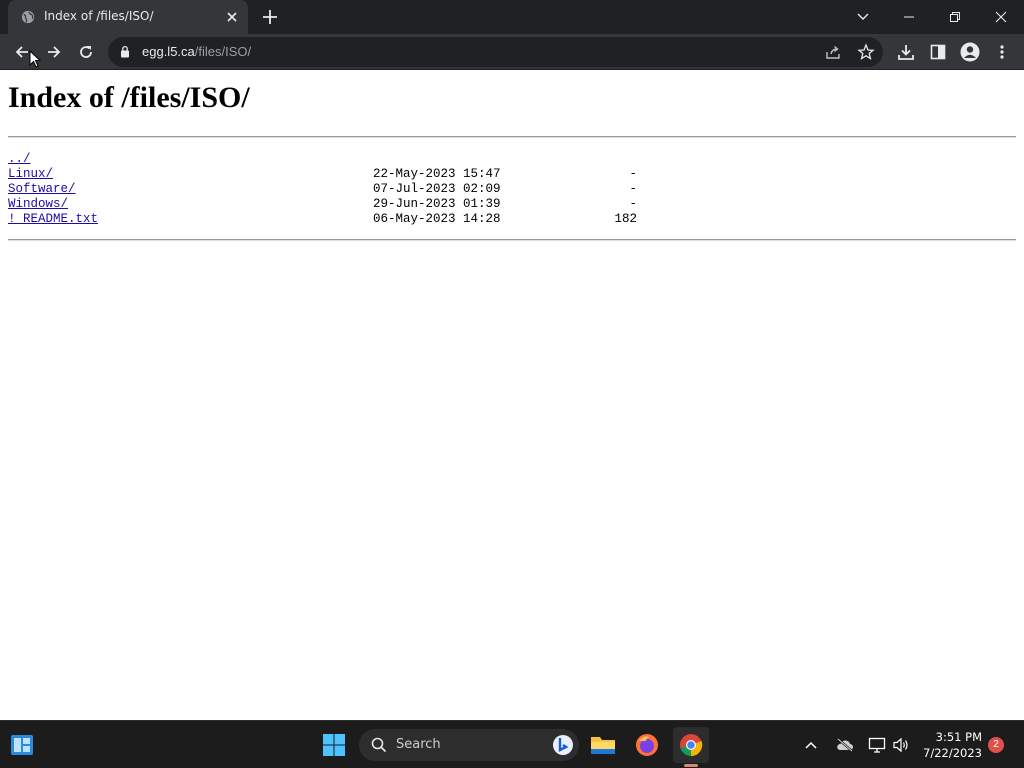  What do you see at coordinates (328, 204) in the screenshot?
I see `list-item: Windows/ 29-Jun-2023 01:39 -` at bounding box center [328, 204].